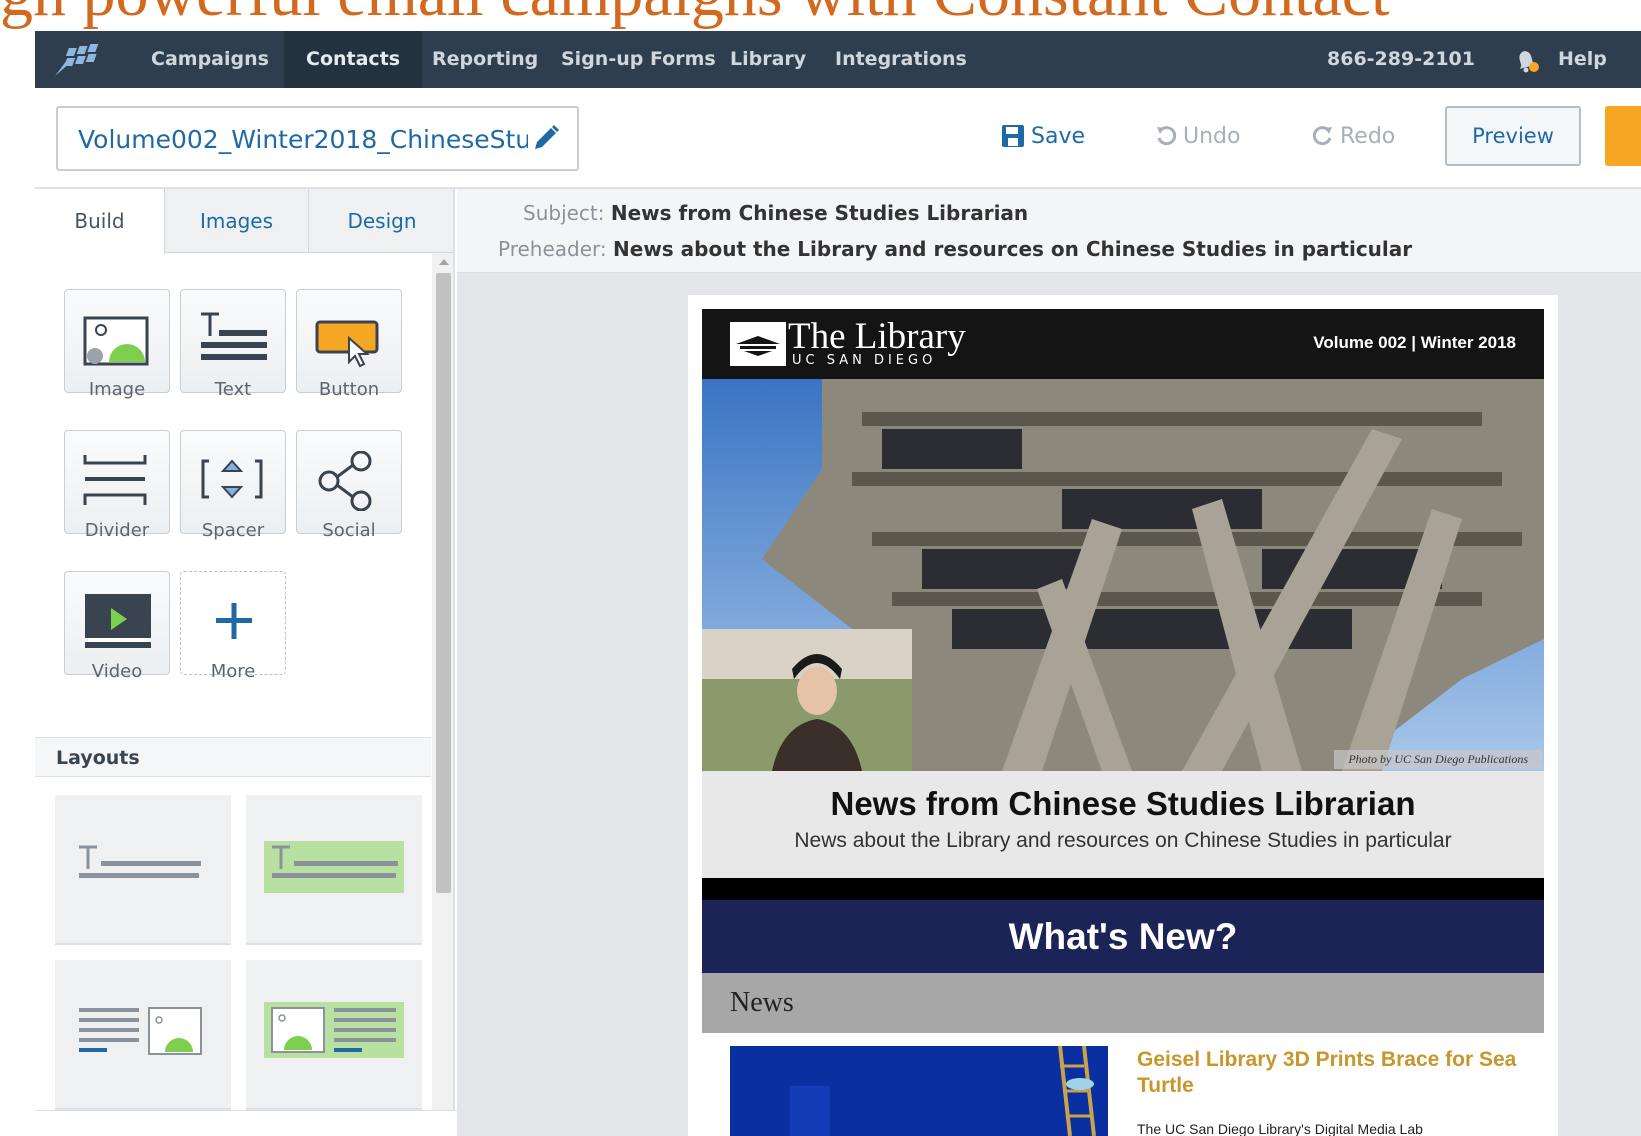  What do you see at coordinates (140, 861) in the screenshot?
I see `text-layout-icon` at bounding box center [140, 861].